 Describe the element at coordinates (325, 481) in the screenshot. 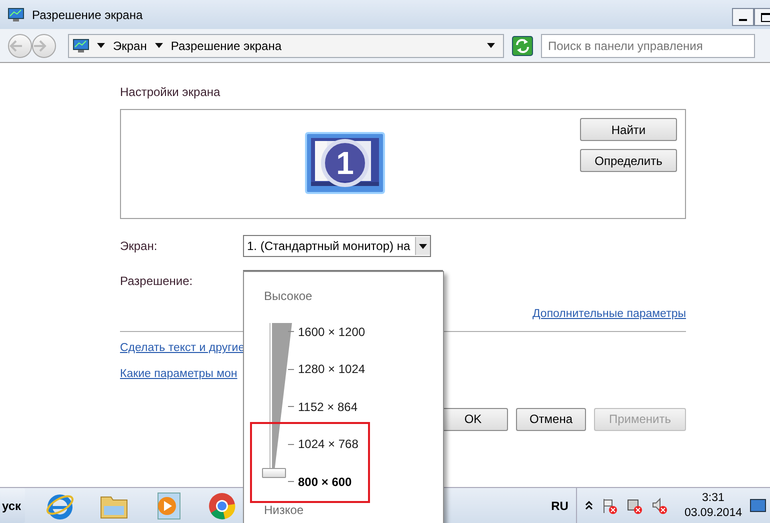

I see `resolution-option: 800 × 600` at that location.